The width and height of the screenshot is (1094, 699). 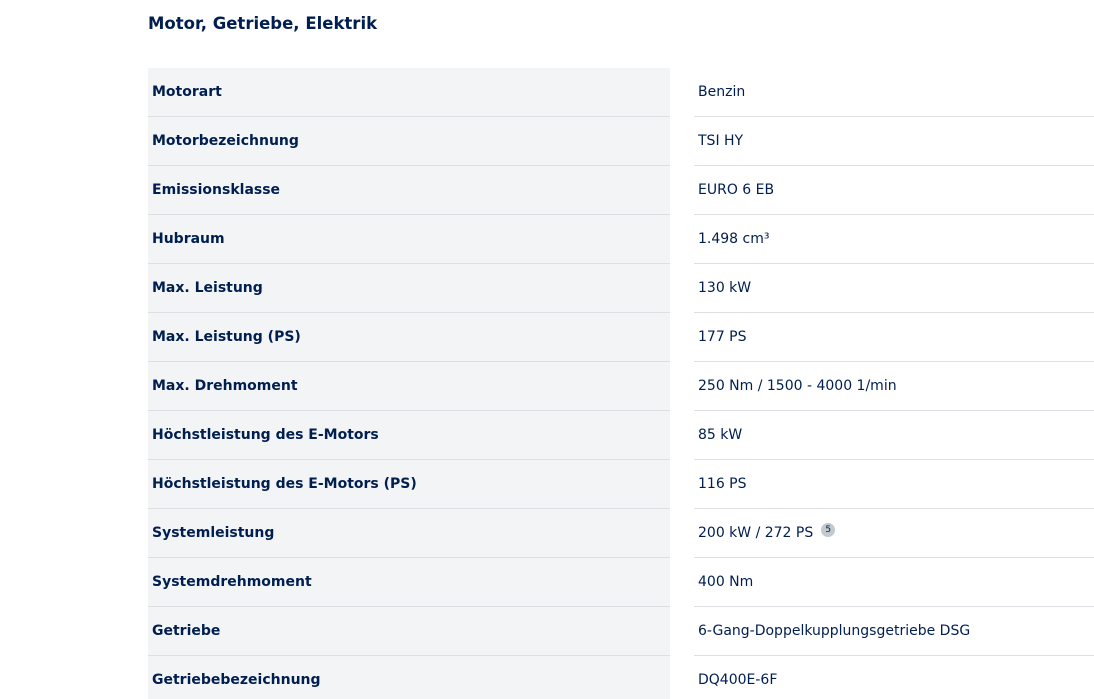 I want to click on spec-value-cell: 250 Nm / 1500 - 4000 1/min, so click(x=894, y=386).